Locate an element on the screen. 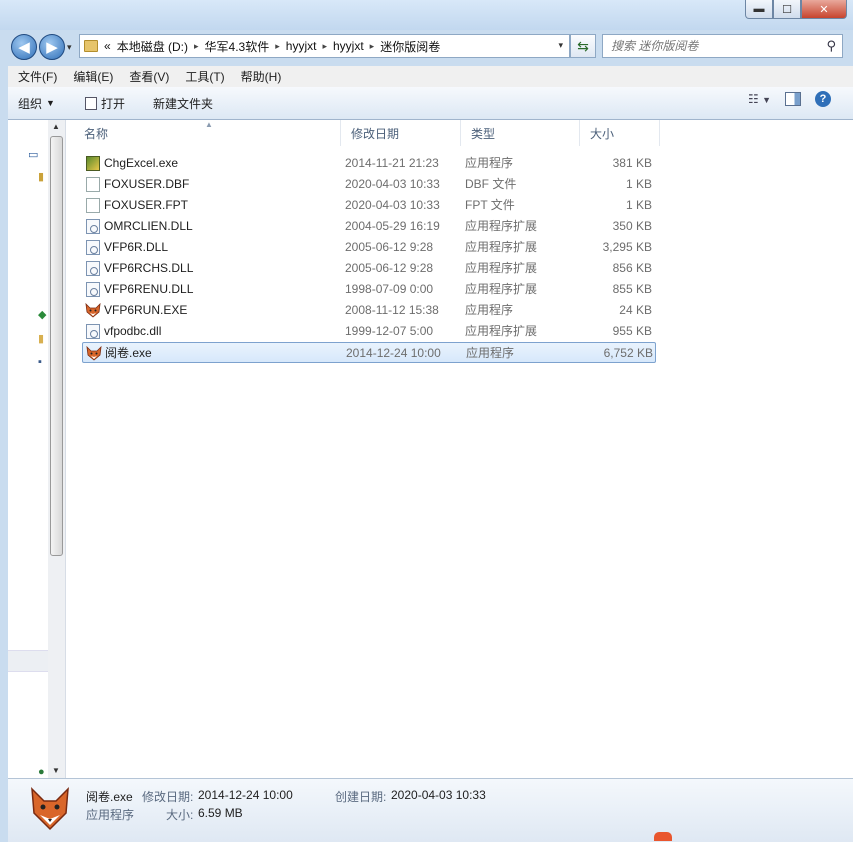 The height and width of the screenshot is (842, 853). file-type: FPT 文件 is located at coordinates (490, 205).